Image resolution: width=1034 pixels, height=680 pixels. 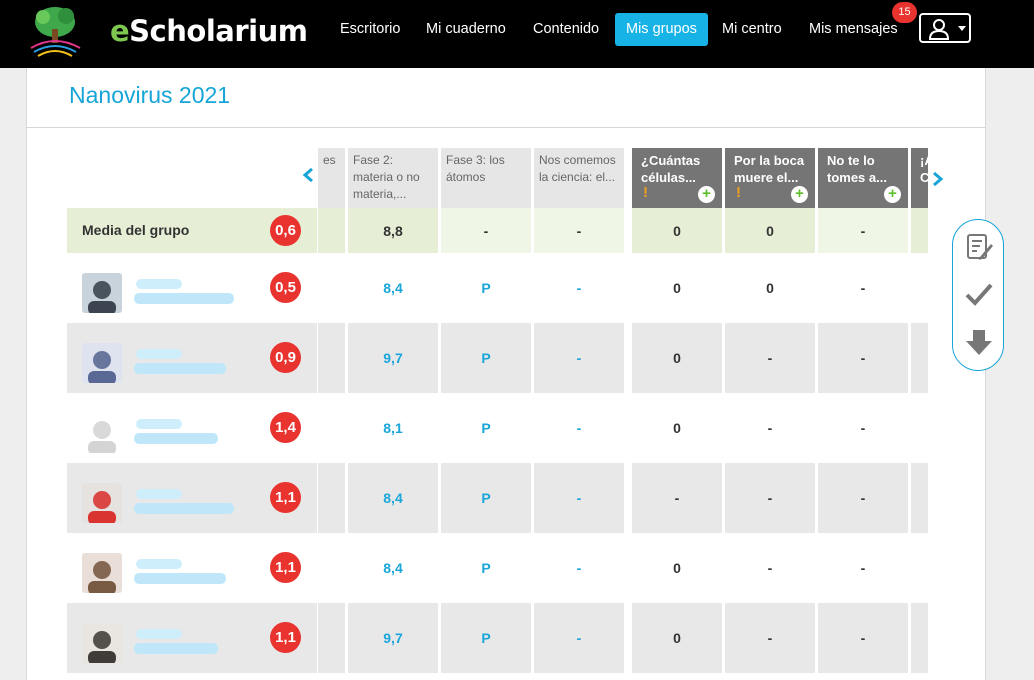 What do you see at coordinates (209, 31) in the screenshot?
I see `app-name: eScholarium` at bounding box center [209, 31].